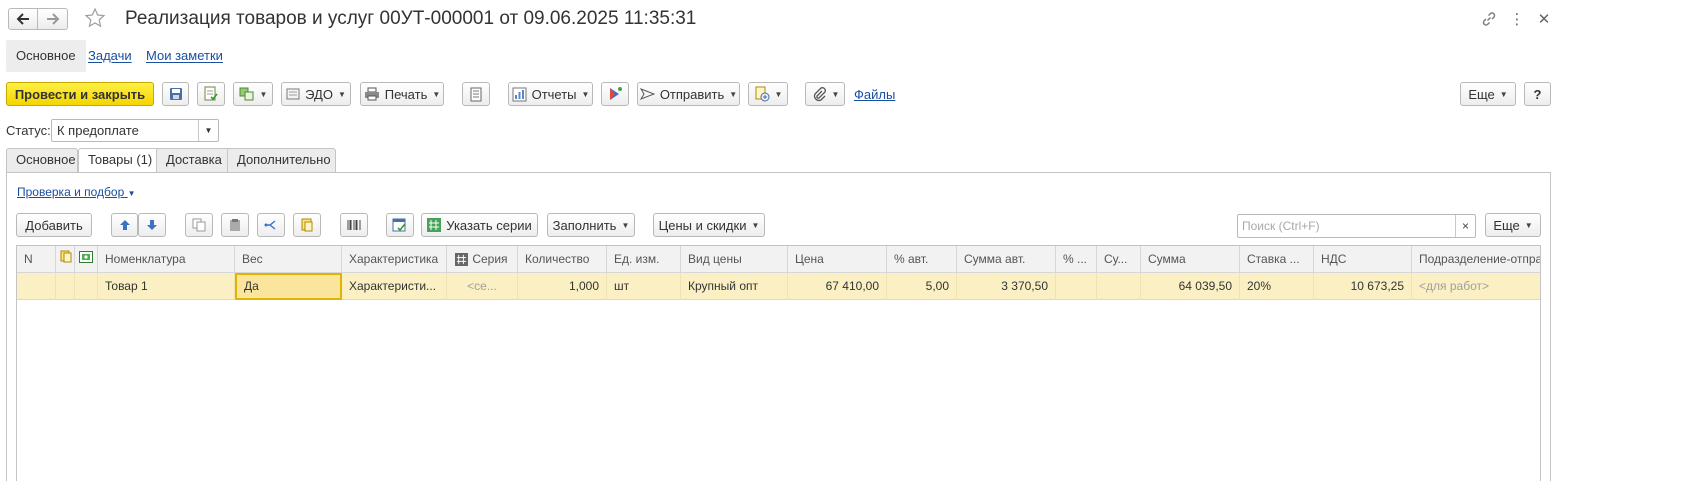 The width and height of the screenshot is (1702, 481). I want to click on cell-vat-rate: 20%, so click(1277, 286).